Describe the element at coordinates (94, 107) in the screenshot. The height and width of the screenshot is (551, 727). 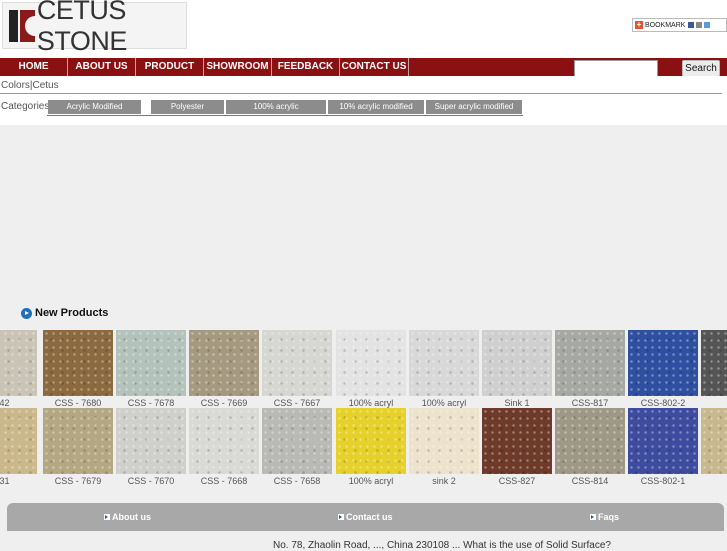
I see `category-acrylic-modified: Acrylic Modified` at that location.